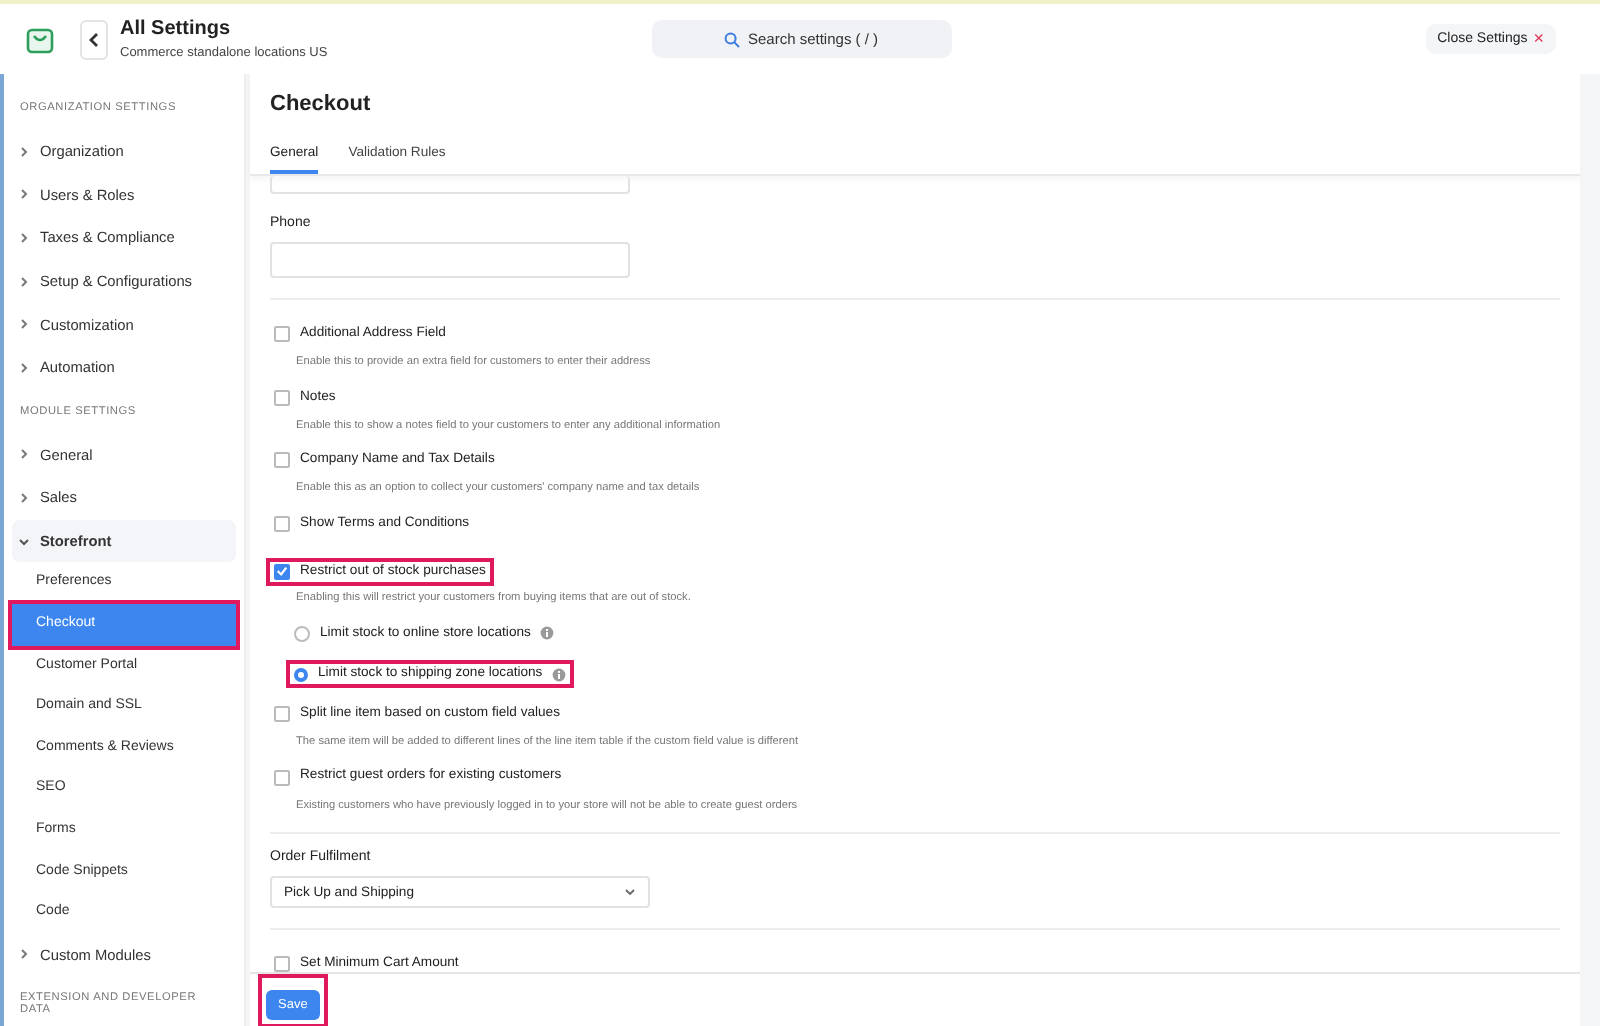  I want to click on page-title: Checkout, so click(321, 104).